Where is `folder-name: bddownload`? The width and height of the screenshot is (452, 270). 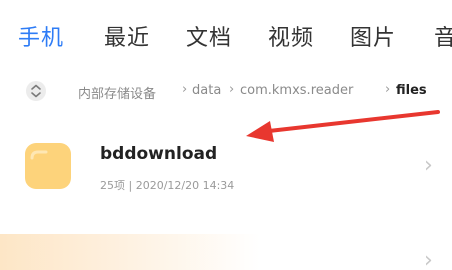 folder-name: bddownload is located at coordinates (159, 154).